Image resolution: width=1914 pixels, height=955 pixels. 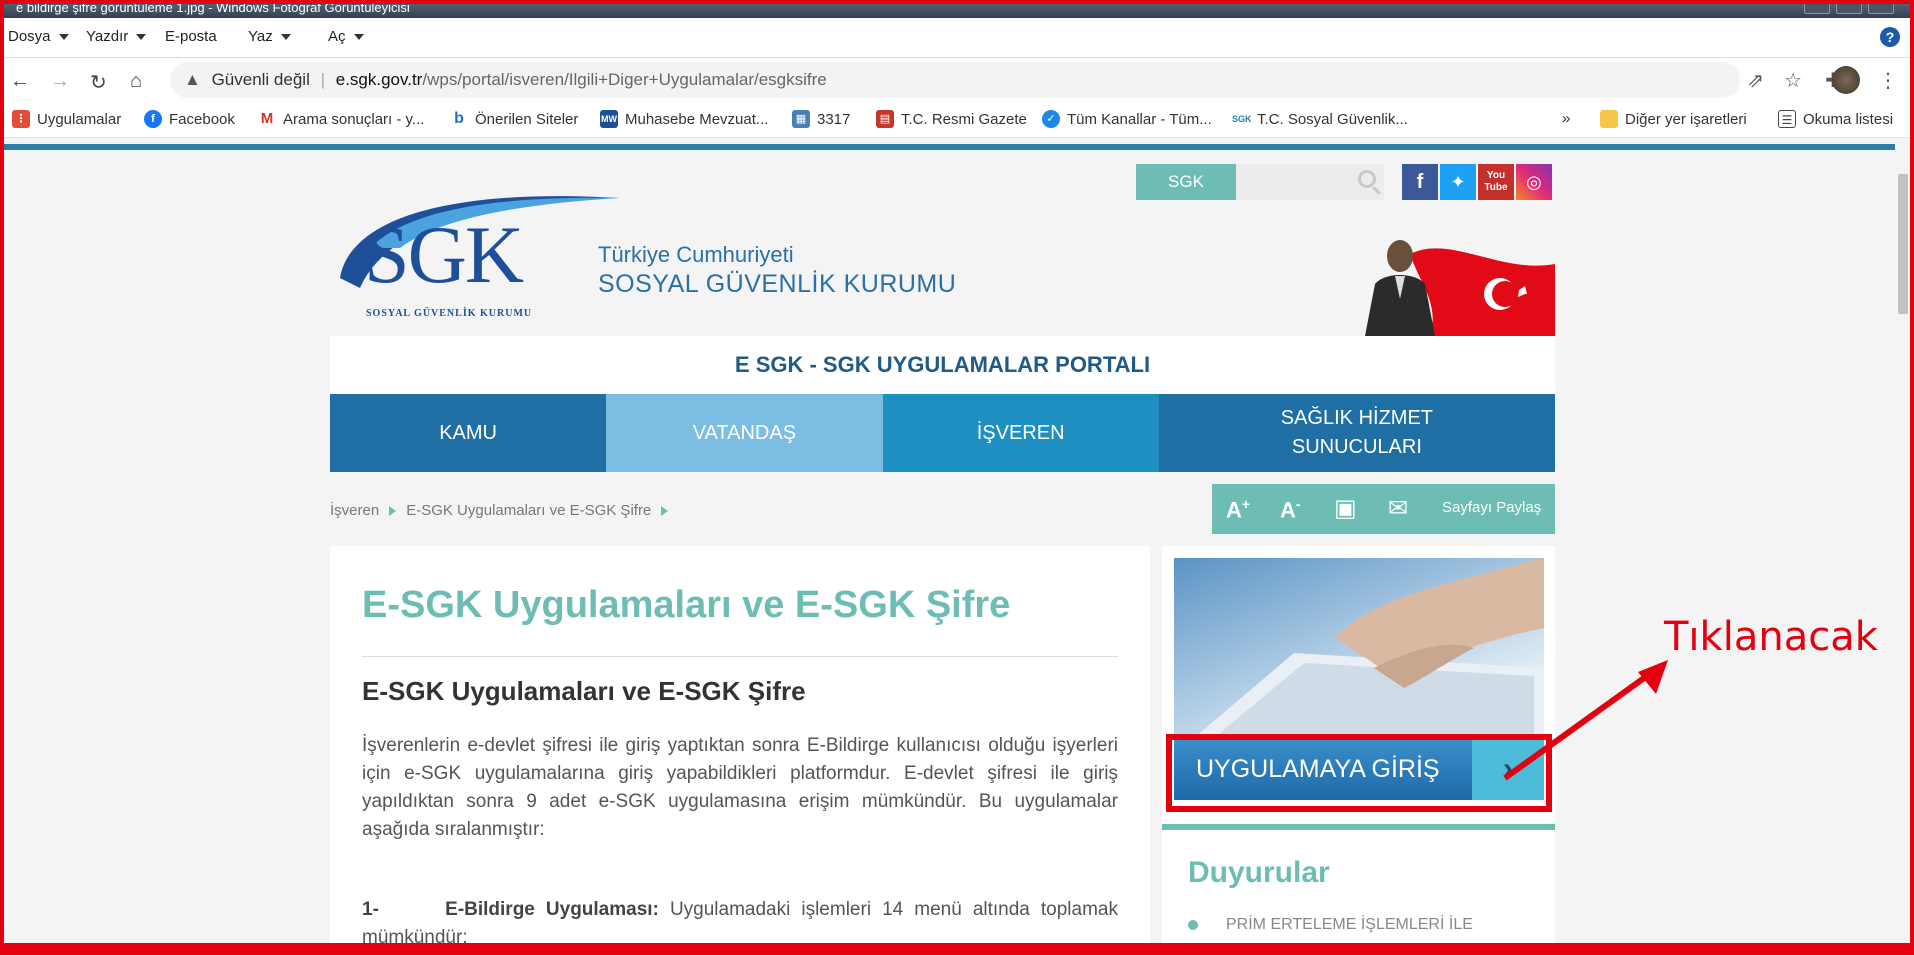 I want to click on instagram-icon: ◎, so click(x=1534, y=182).